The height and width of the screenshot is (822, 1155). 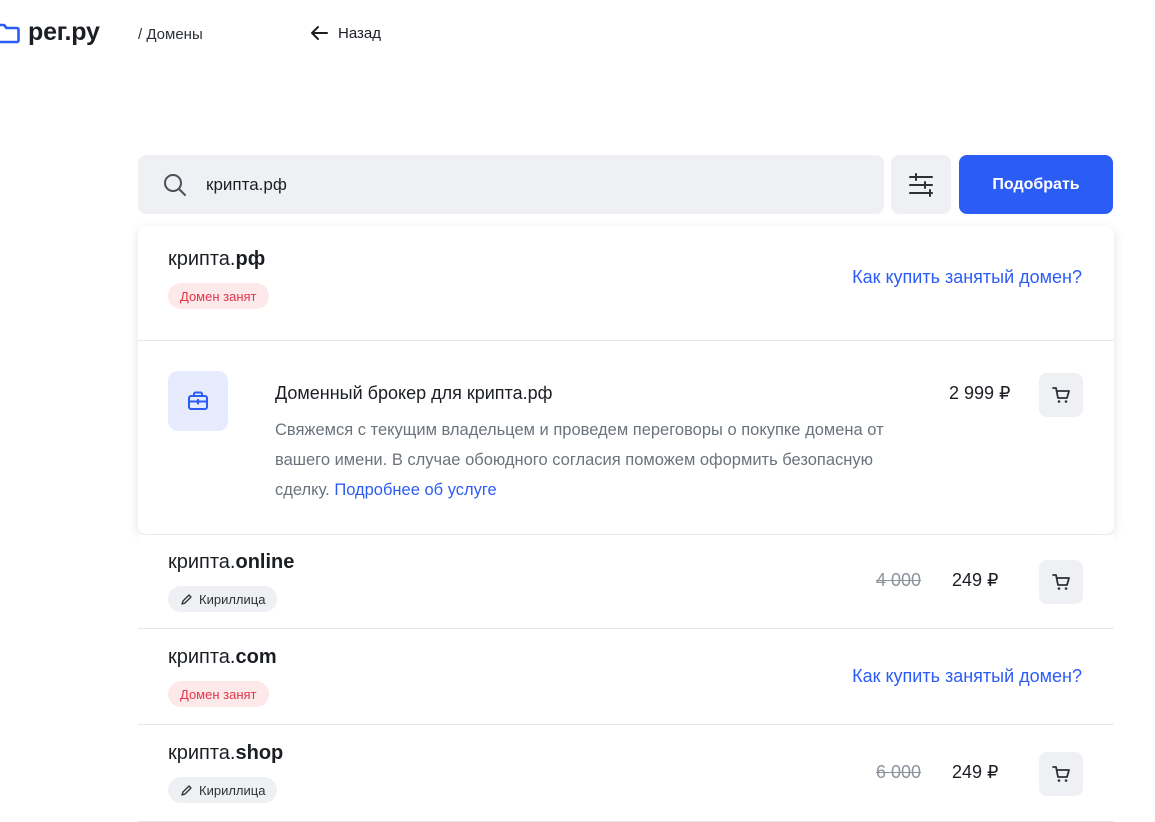 I want to click on old-price: 4 000, so click(x=899, y=580).